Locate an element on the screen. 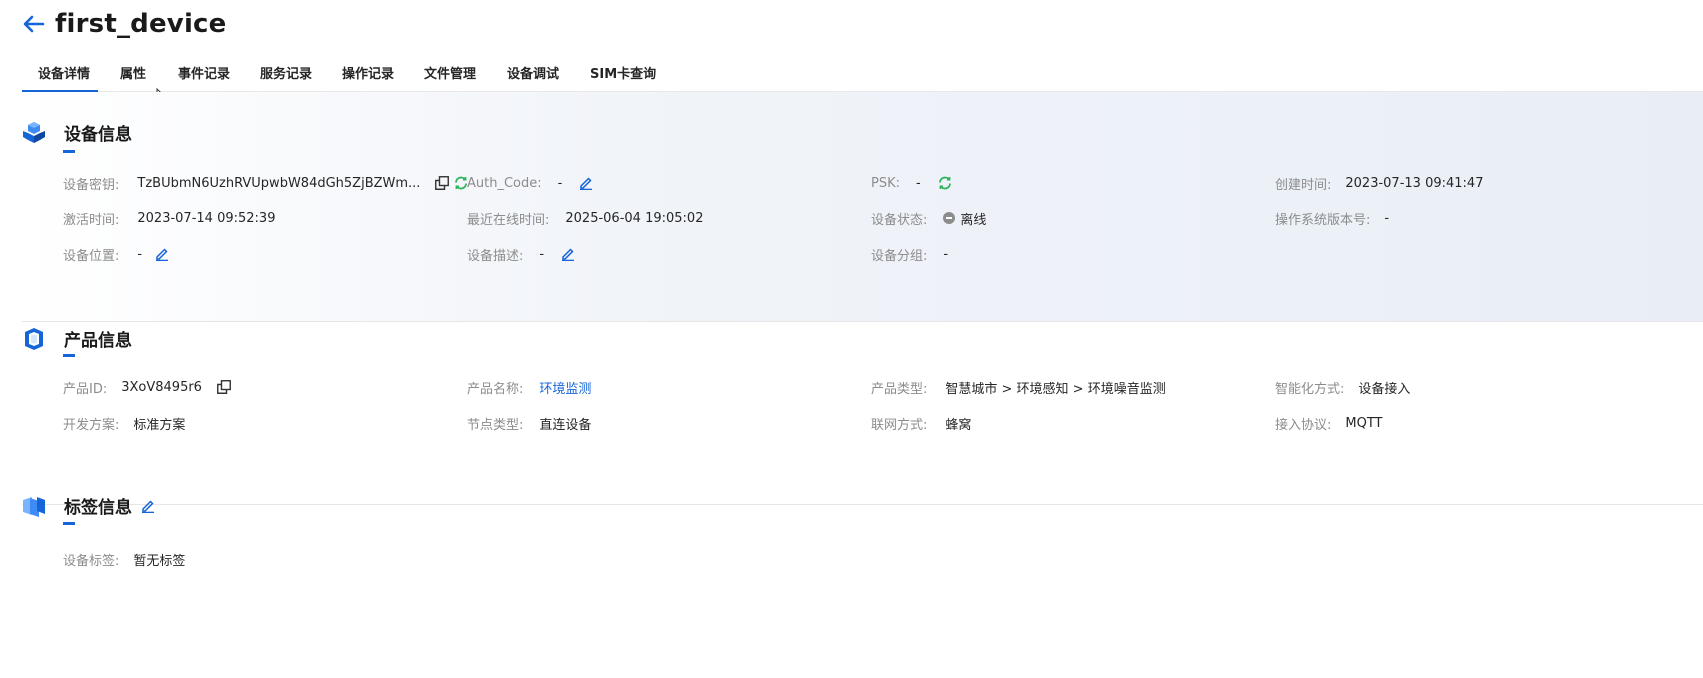  tab-service-records: 服务记录 is located at coordinates (286, 76).